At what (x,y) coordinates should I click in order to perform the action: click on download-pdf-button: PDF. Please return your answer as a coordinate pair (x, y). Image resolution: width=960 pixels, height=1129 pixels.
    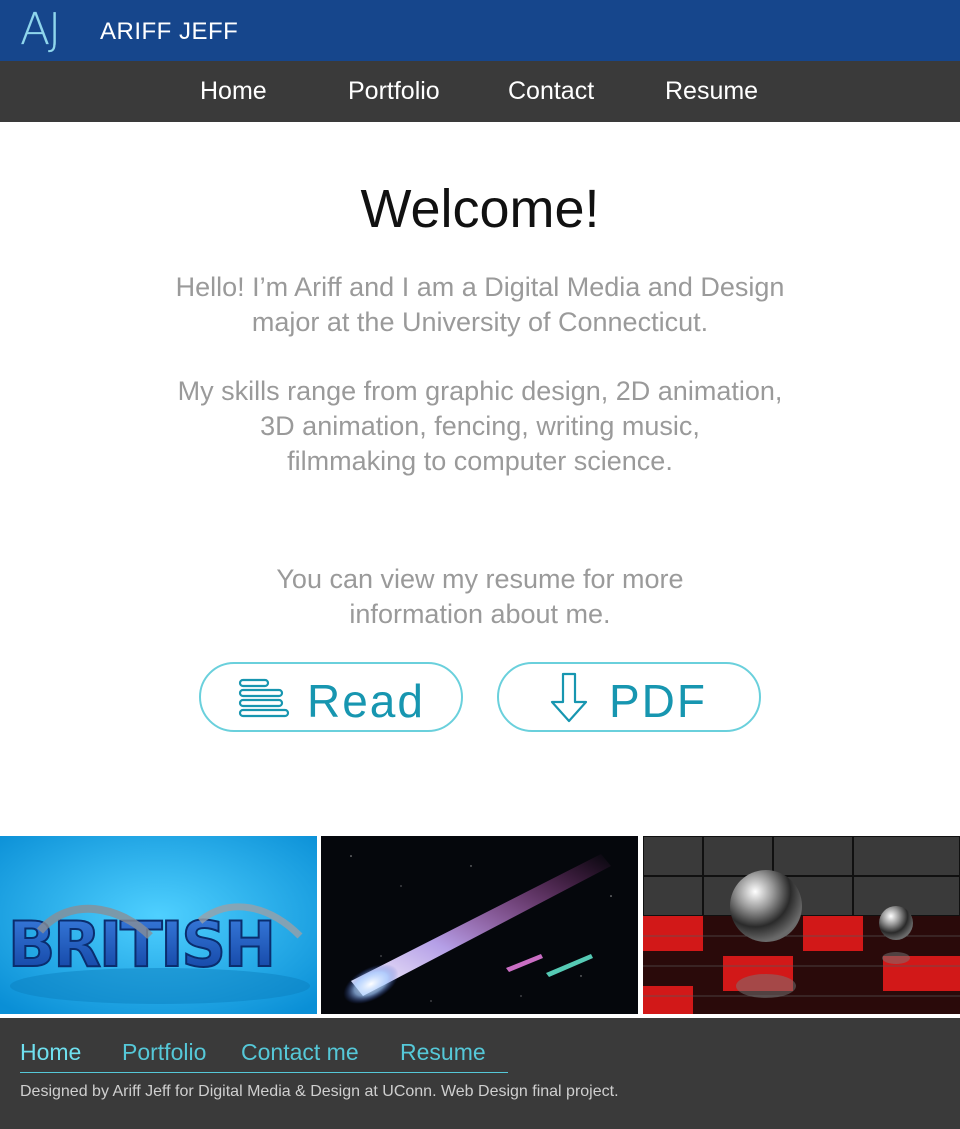
    Looking at the image, I should click on (629, 697).